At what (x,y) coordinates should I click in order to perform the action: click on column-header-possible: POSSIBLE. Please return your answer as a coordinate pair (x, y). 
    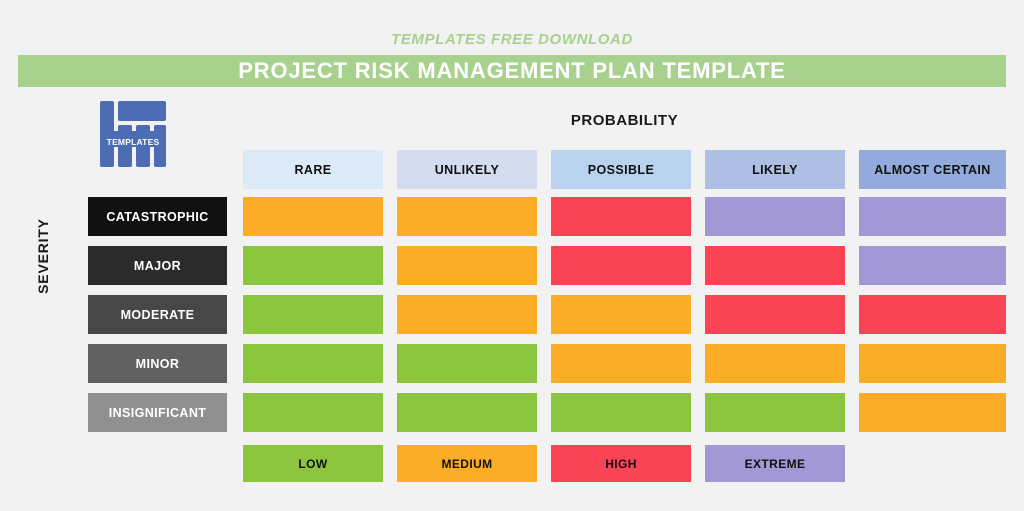
    Looking at the image, I should click on (621, 169).